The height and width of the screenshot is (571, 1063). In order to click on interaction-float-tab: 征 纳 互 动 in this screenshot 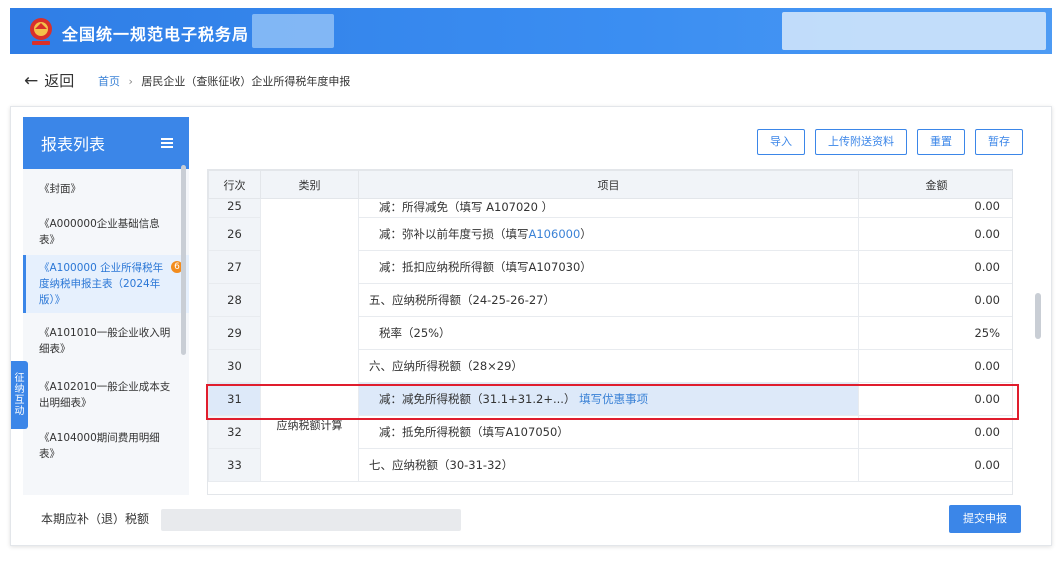, I will do `click(19, 395)`.